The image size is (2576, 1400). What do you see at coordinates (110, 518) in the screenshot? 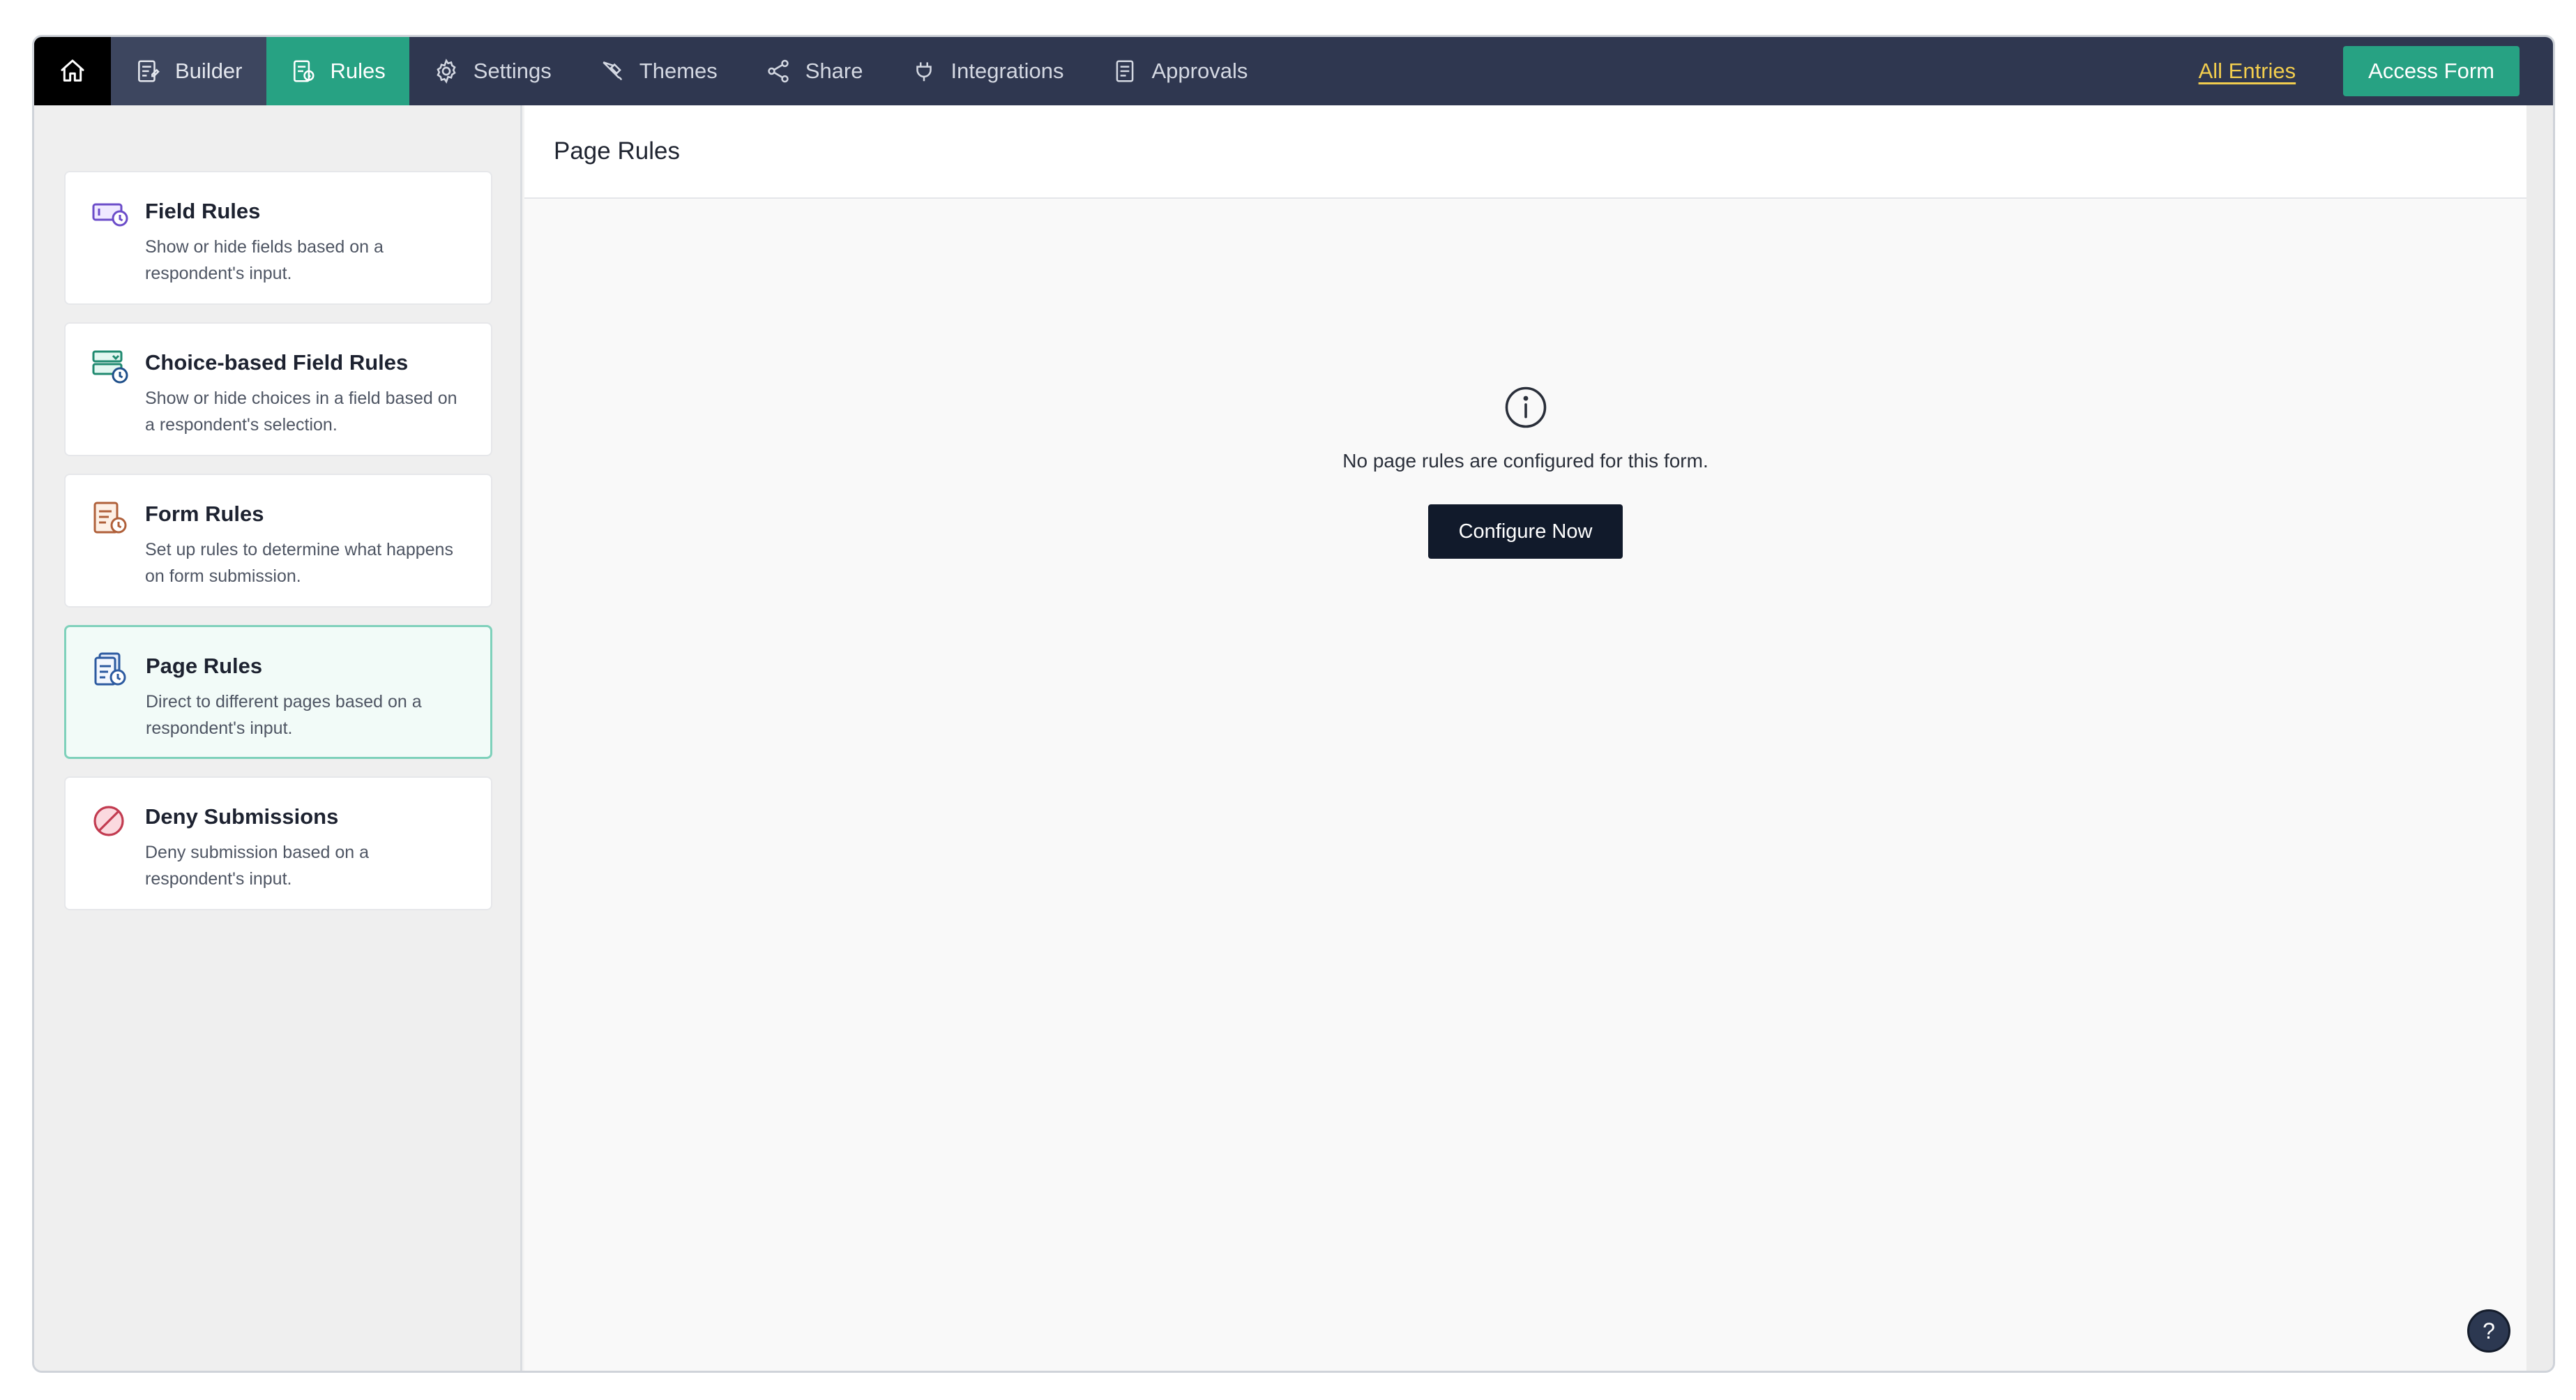
I see `form-rules-icon` at bounding box center [110, 518].